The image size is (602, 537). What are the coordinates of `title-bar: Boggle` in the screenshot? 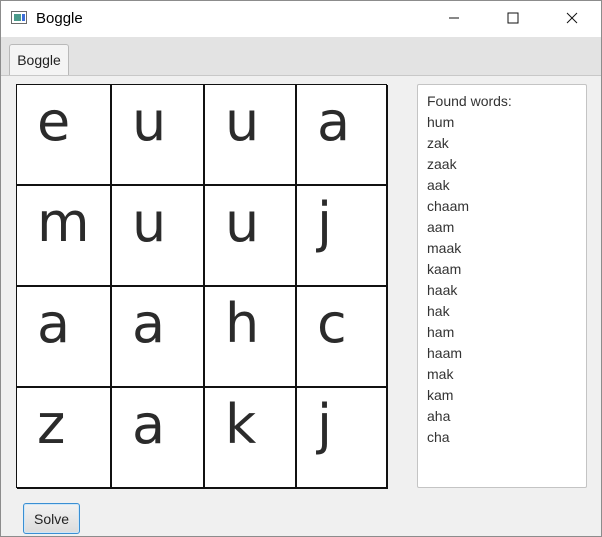 It's located at (301, 19).